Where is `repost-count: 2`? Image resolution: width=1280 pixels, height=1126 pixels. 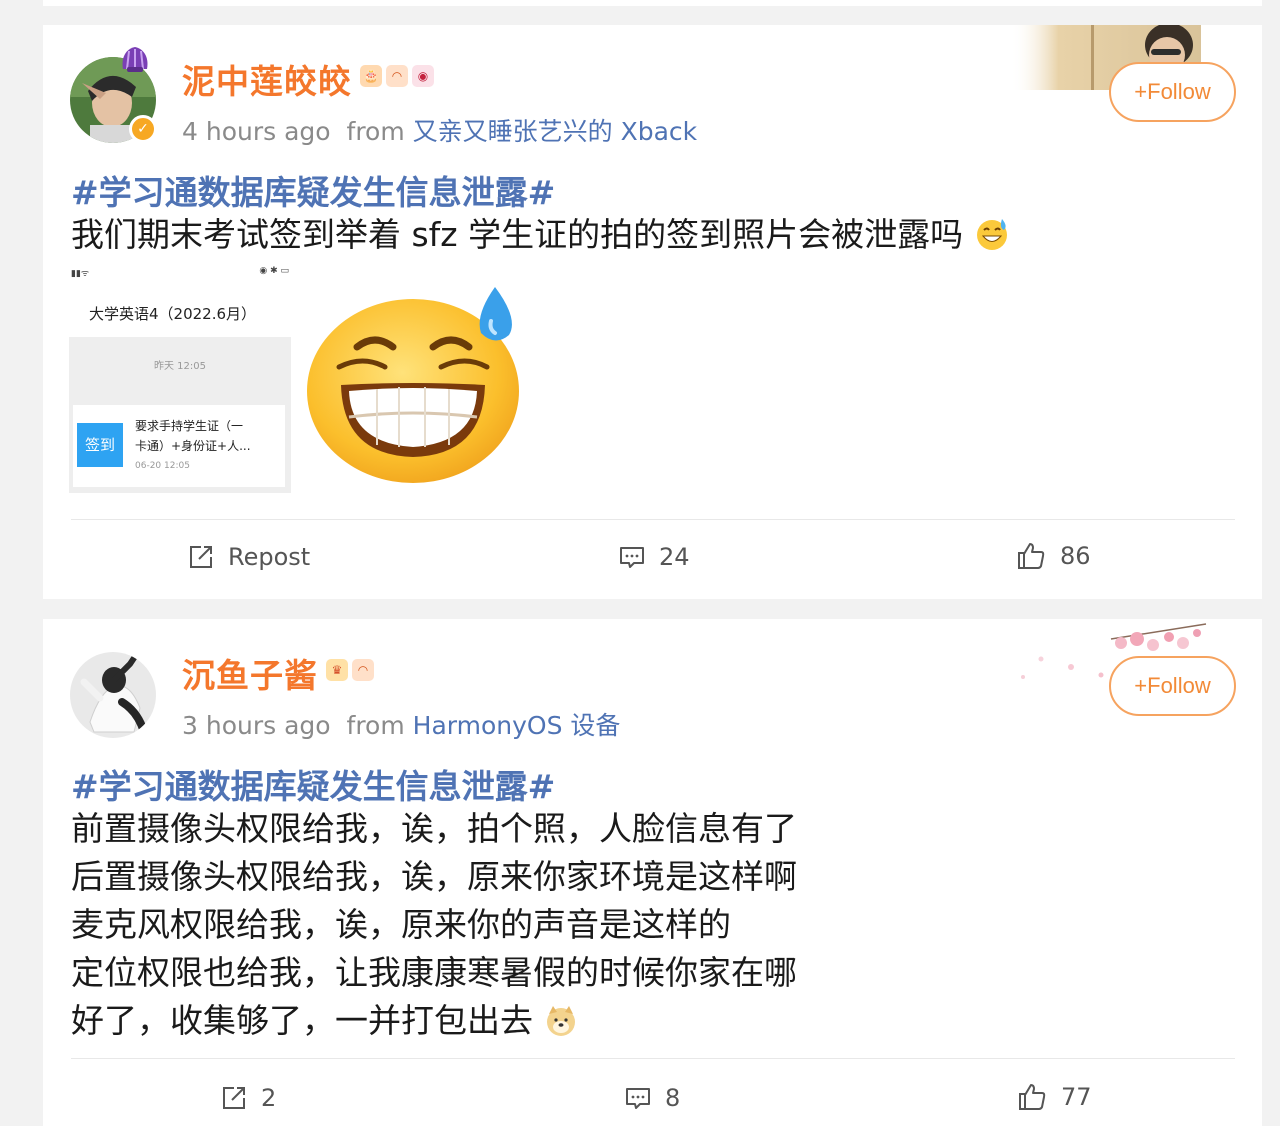
repost-count: 2 is located at coordinates (269, 1098).